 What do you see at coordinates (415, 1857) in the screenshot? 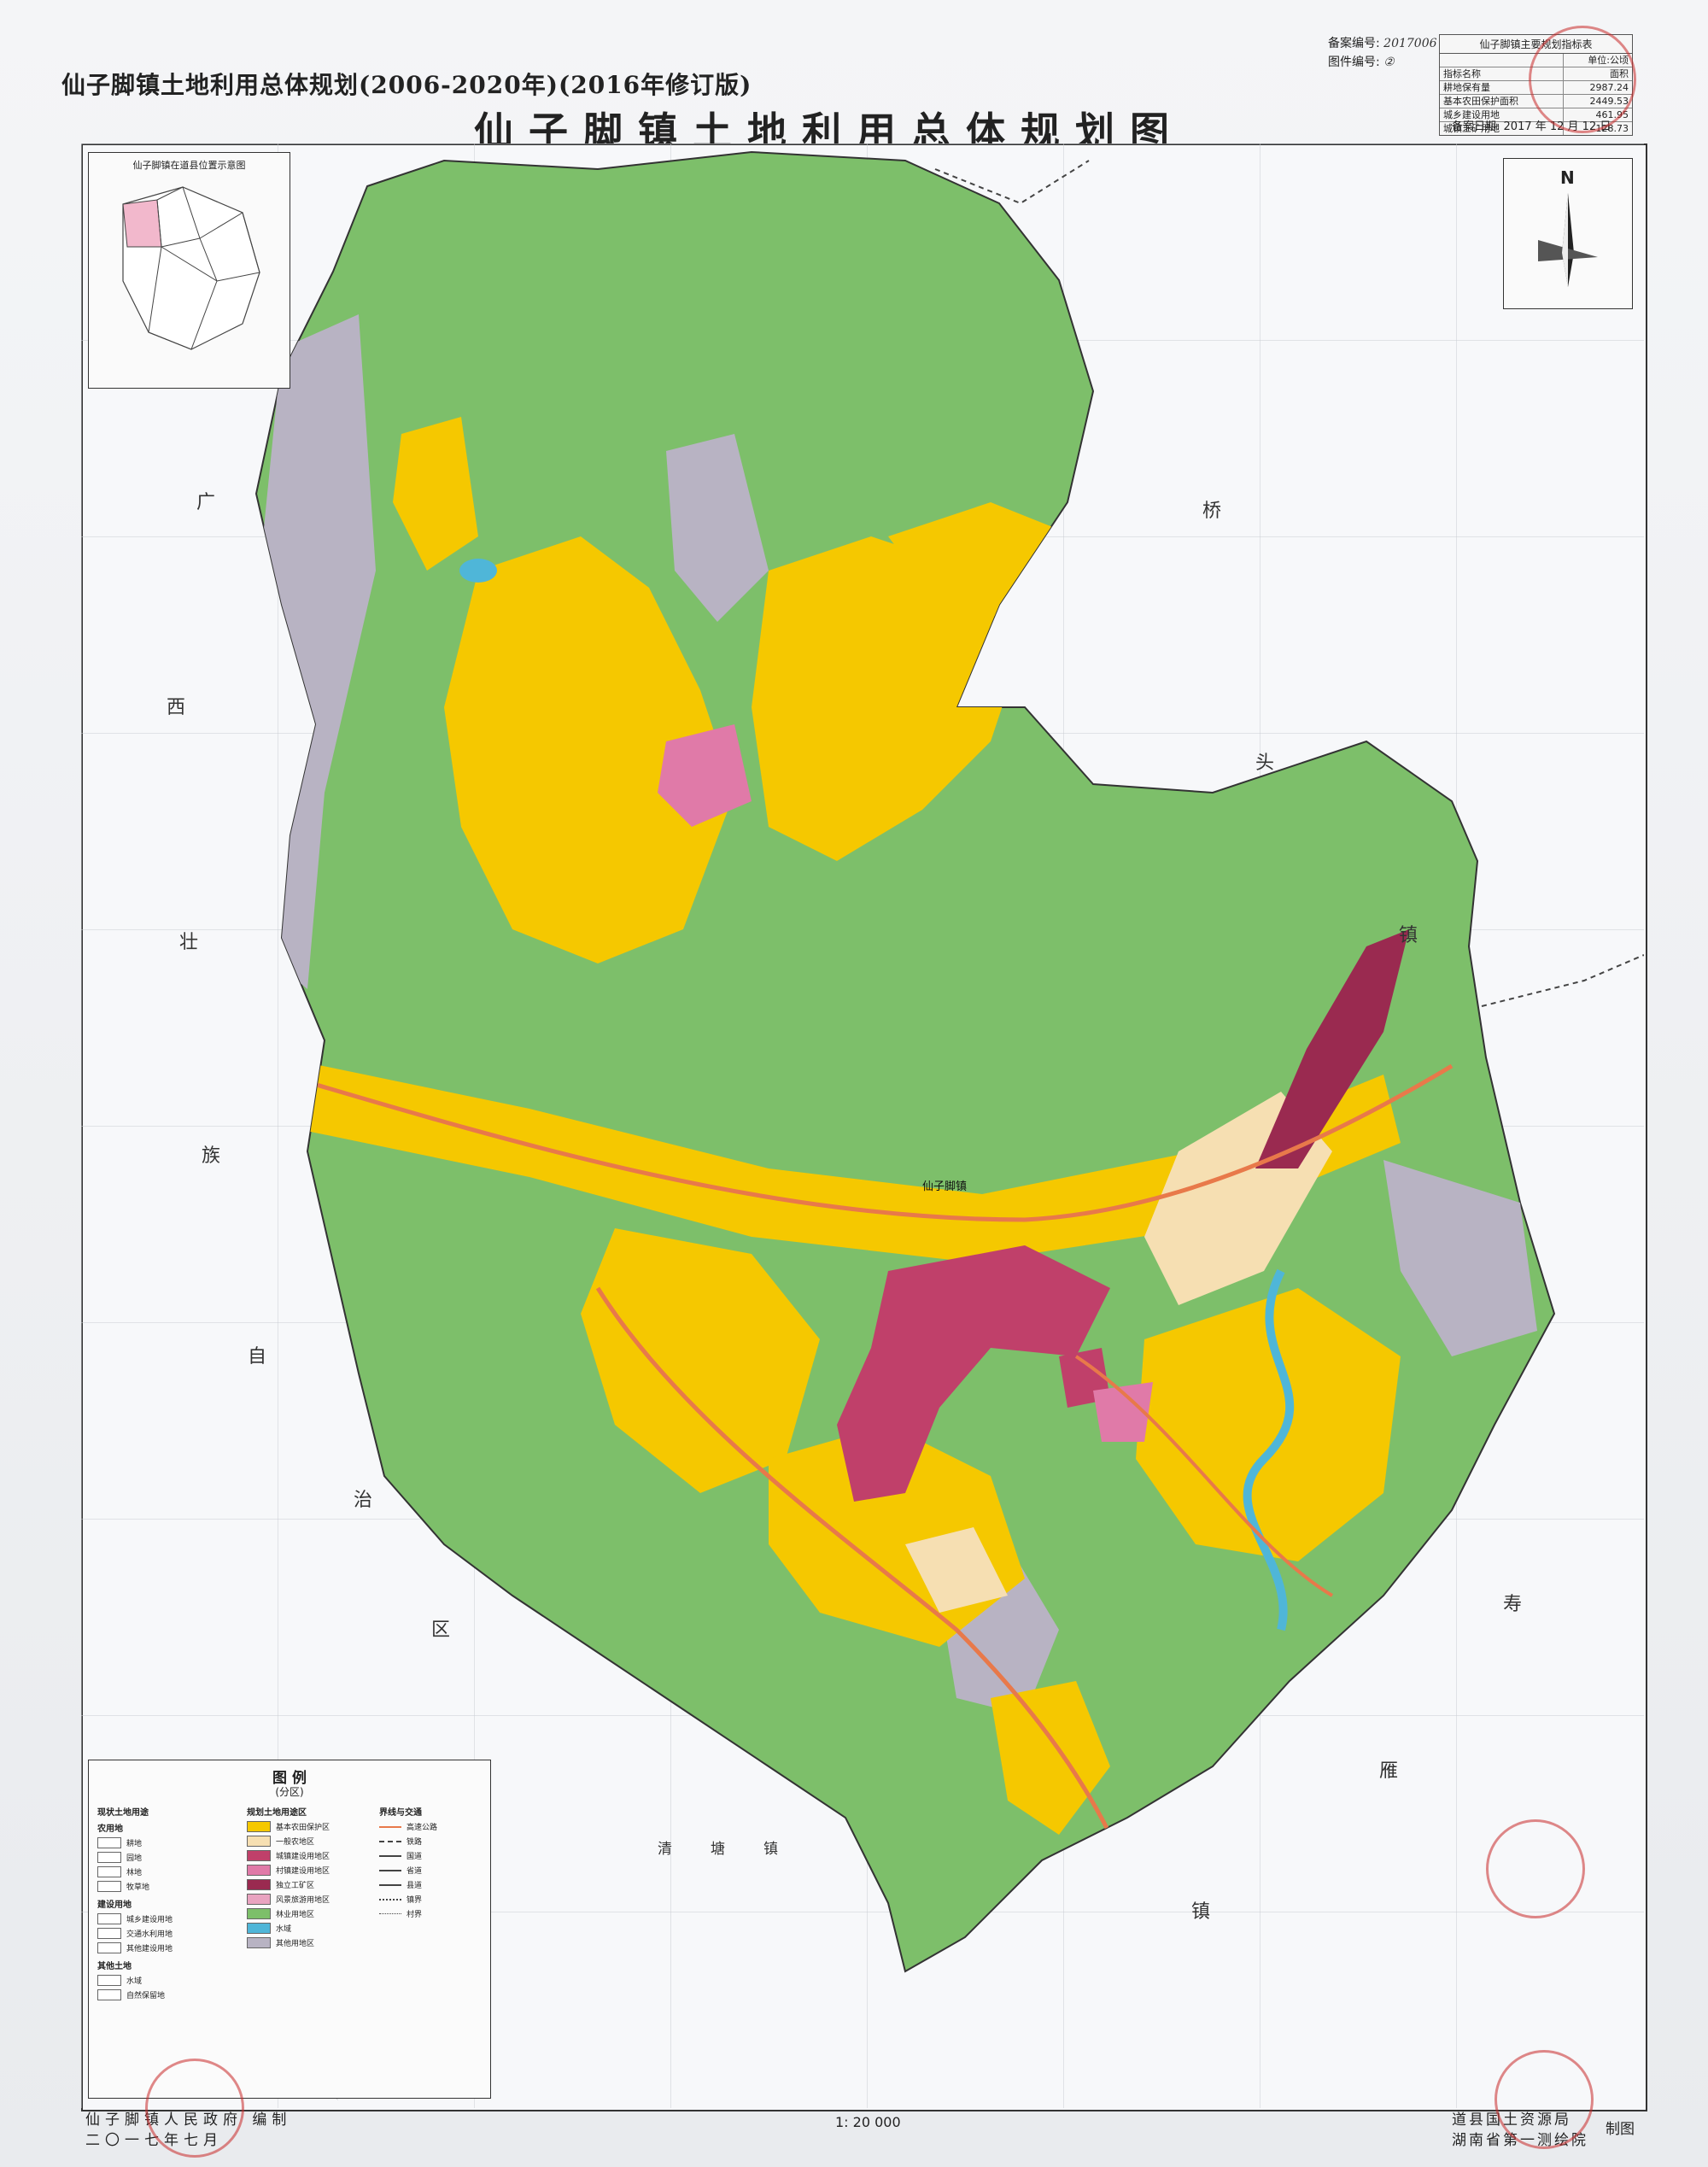
I see `legend-line-label: 国道` at bounding box center [415, 1857].